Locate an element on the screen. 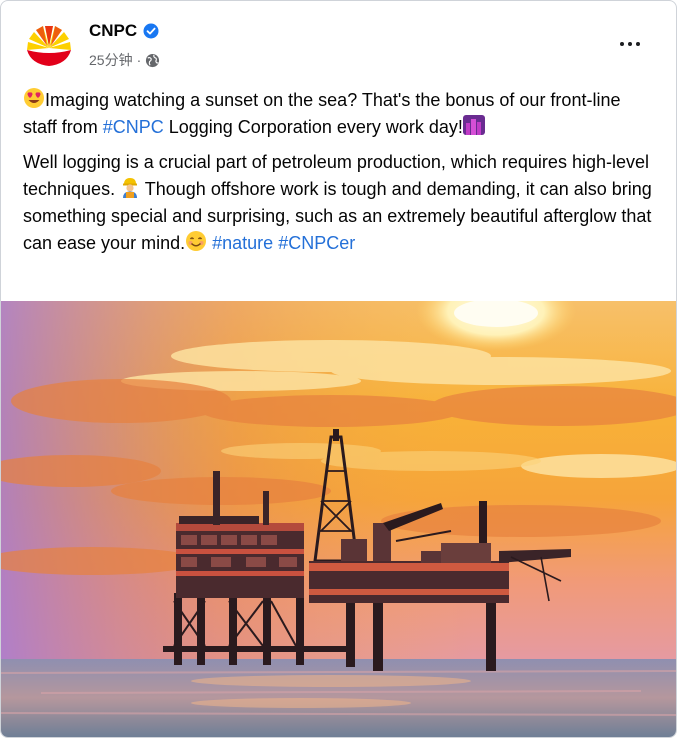 This screenshot has height=738, width=677. post-timestamp: 25分钟 is located at coordinates (111, 60).